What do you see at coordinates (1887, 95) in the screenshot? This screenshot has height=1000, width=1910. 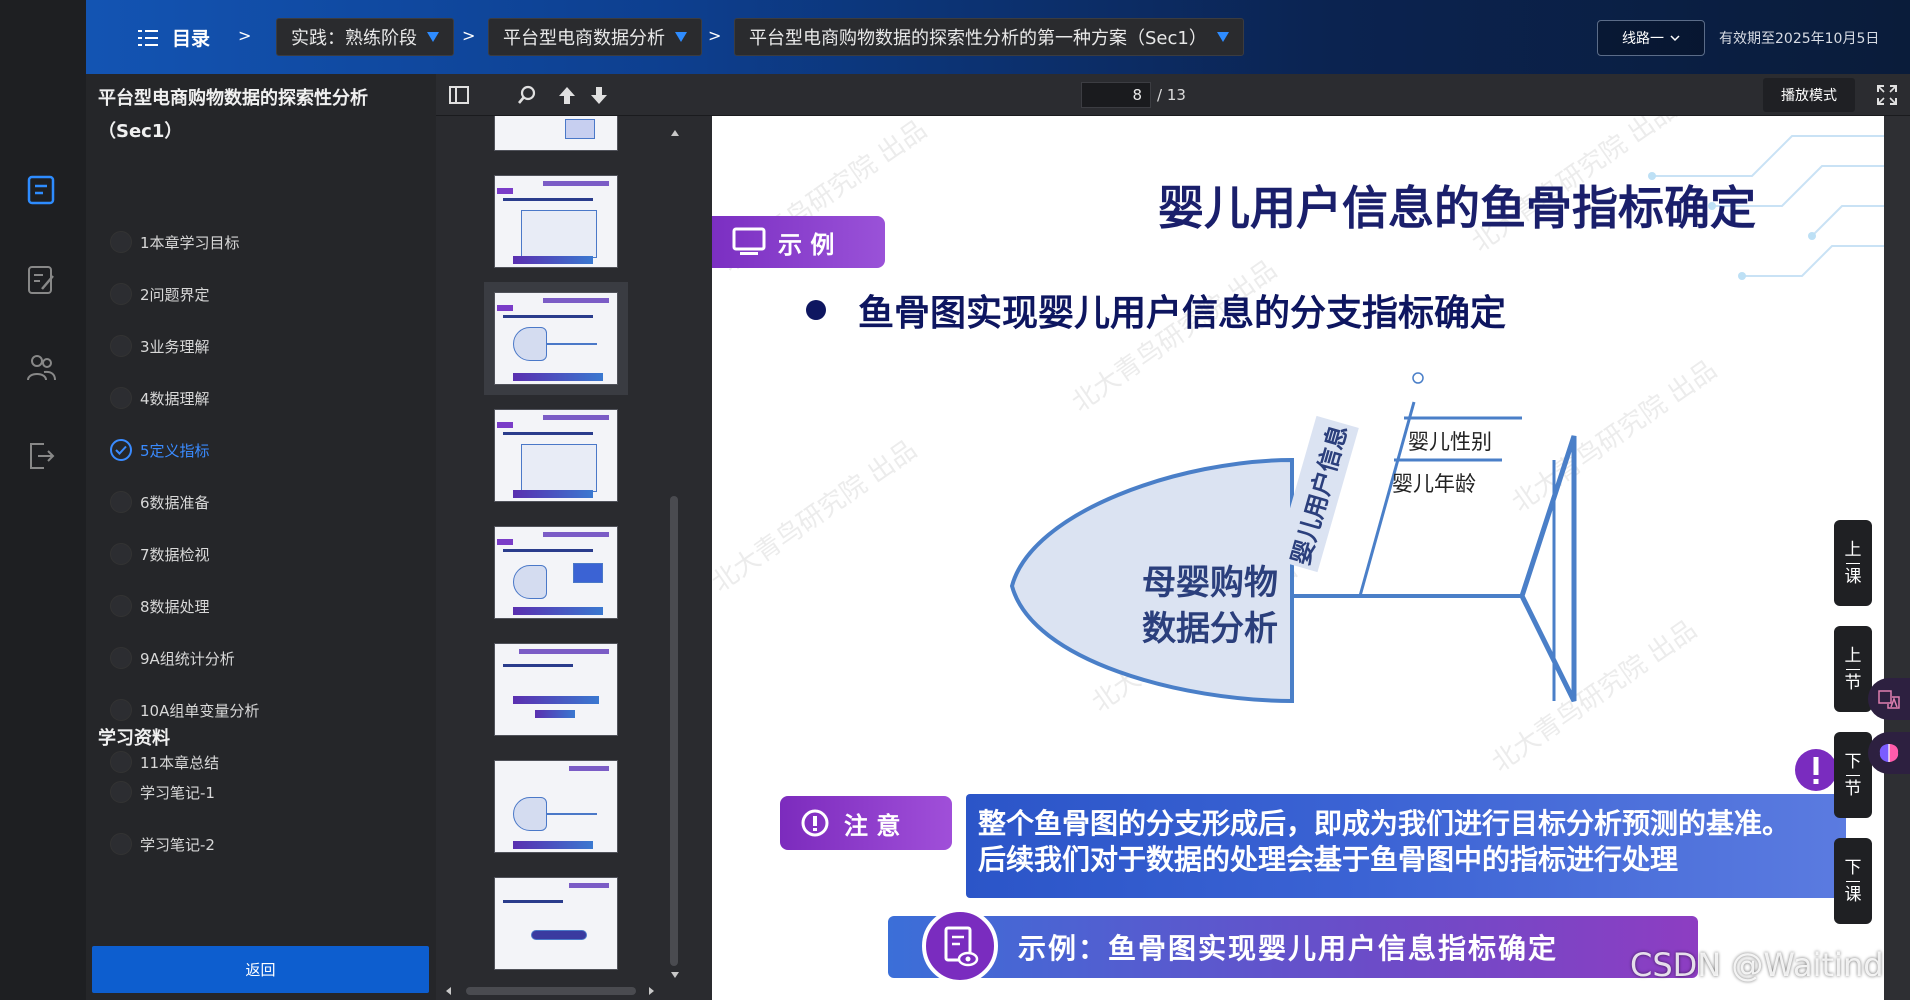 I see `fullscreen-icon` at bounding box center [1887, 95].